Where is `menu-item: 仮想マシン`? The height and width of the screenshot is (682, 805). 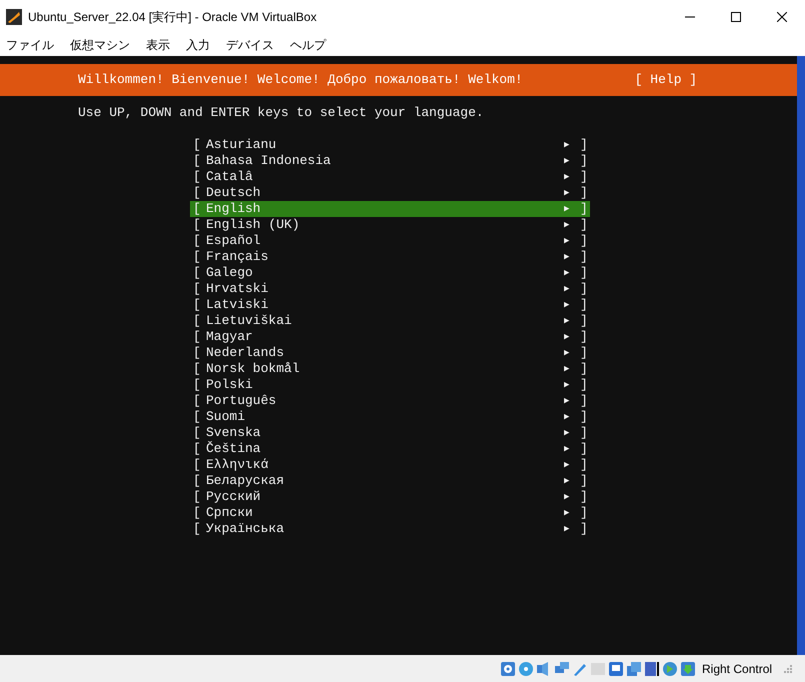 menu-item: 仮想マシン is located at coordinates (100, 45).